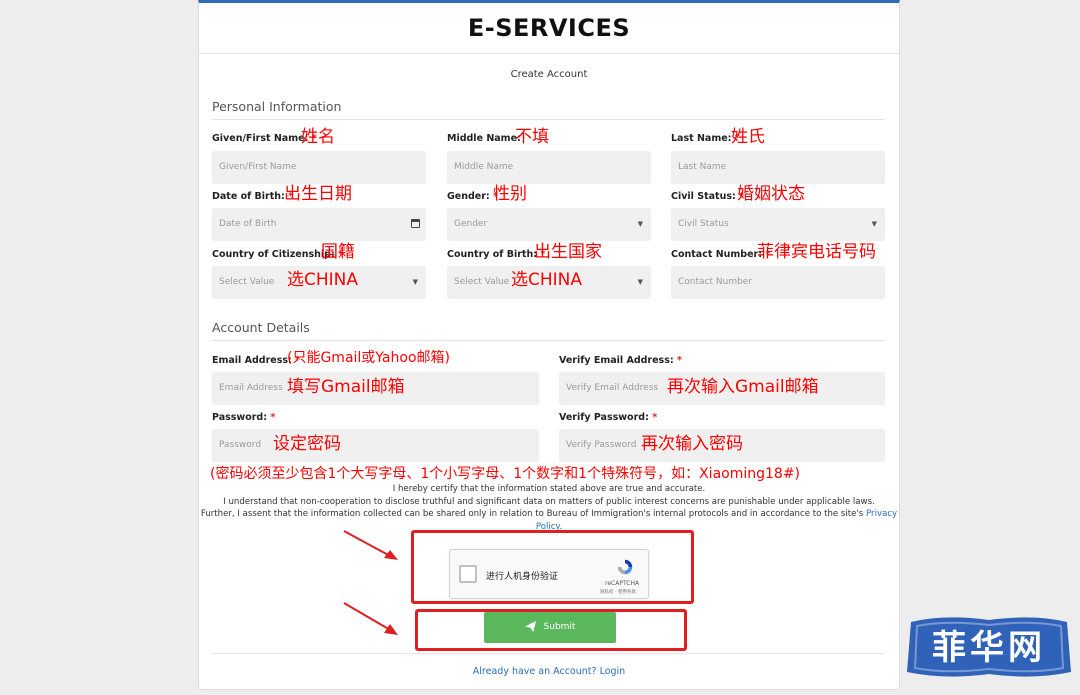  Describe the element at coordinates (568, 252) in the screenshot. I see `birth-country-annotation: 出生国家` at that location.